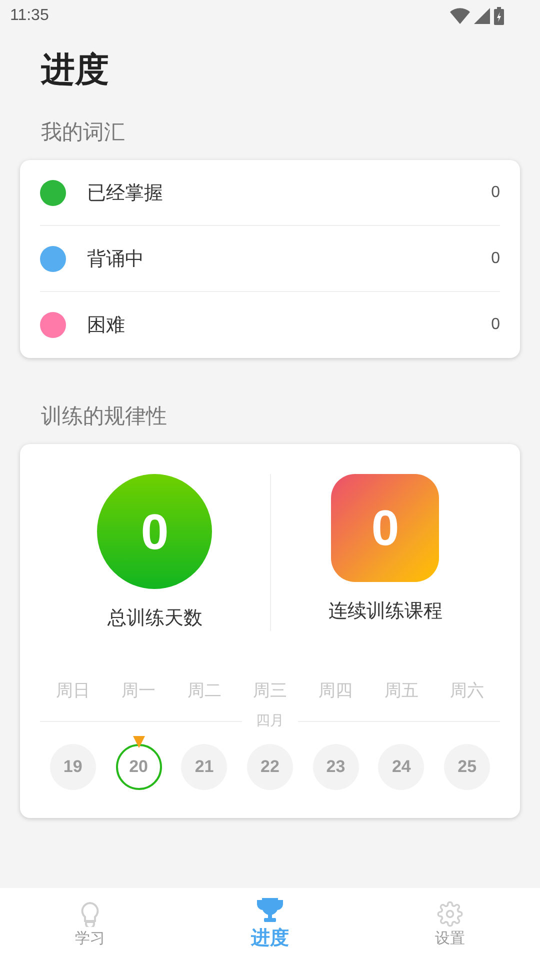 The height and width of the screenshot is (960, 540). What do you see at coordinates (90, 913) in the screenshot?
I see `lightbulb-icon` at bounding box center [90, 913].